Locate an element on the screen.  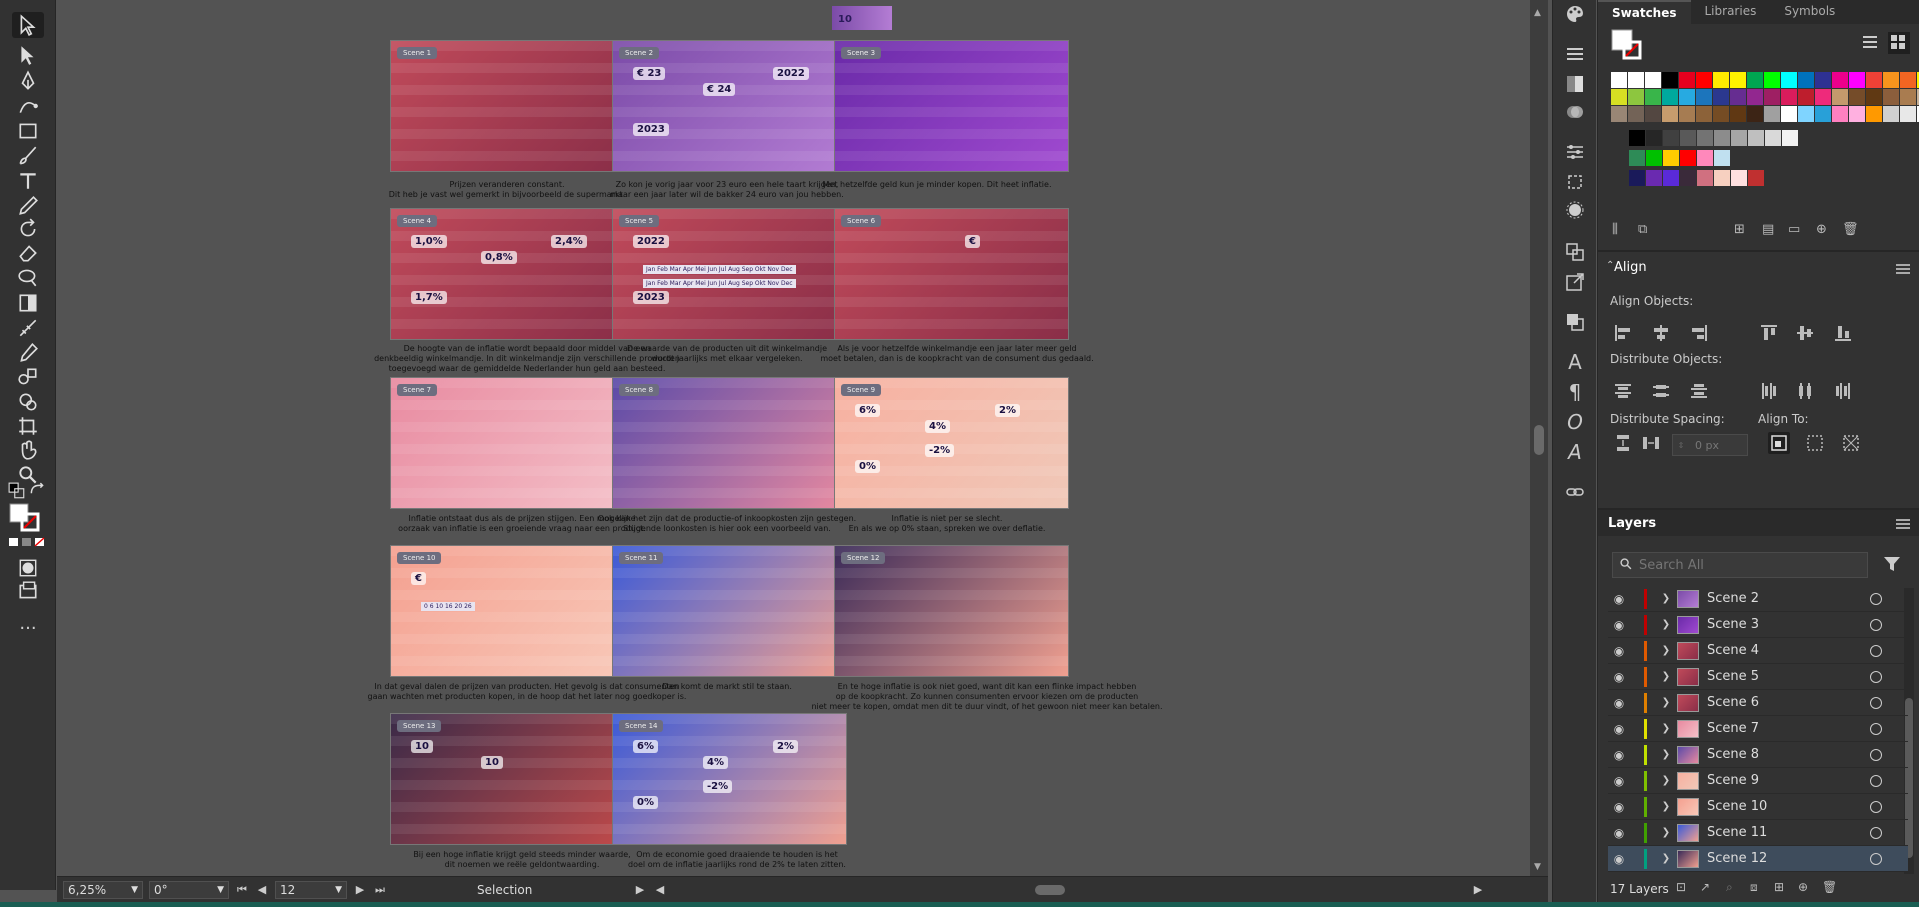
distribute-bottom-icon is located at coordinates (1699, 391).